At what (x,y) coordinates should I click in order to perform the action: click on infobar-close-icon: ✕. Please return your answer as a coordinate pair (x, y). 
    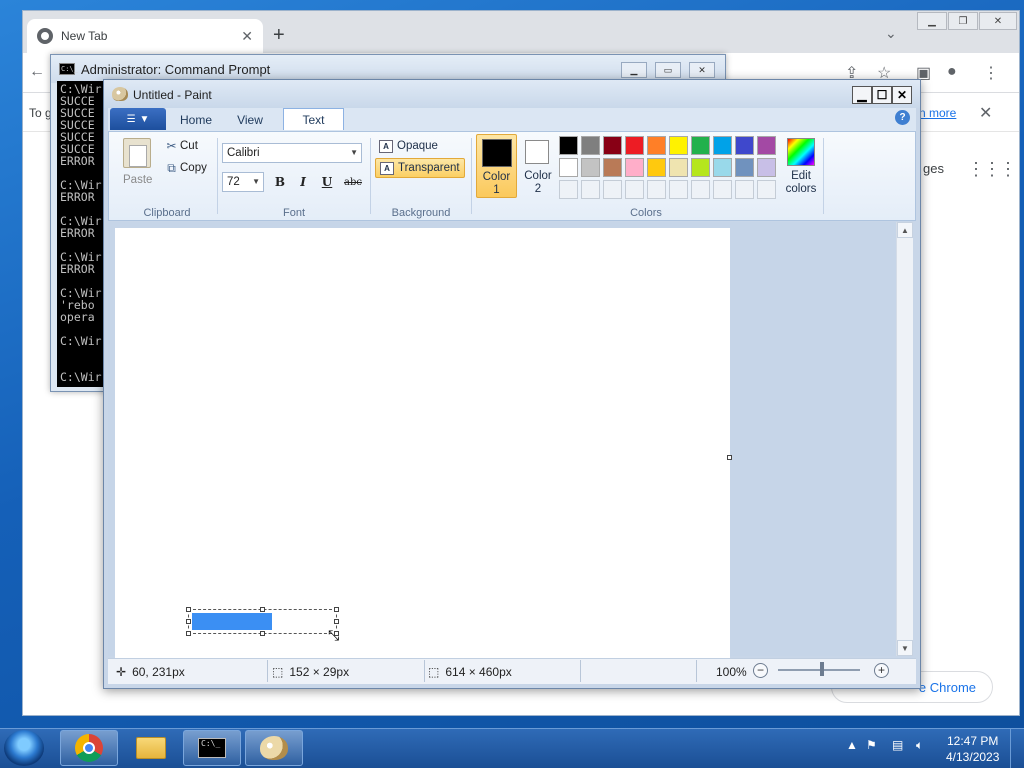
    Looking at the image, I should click on (985, 113).